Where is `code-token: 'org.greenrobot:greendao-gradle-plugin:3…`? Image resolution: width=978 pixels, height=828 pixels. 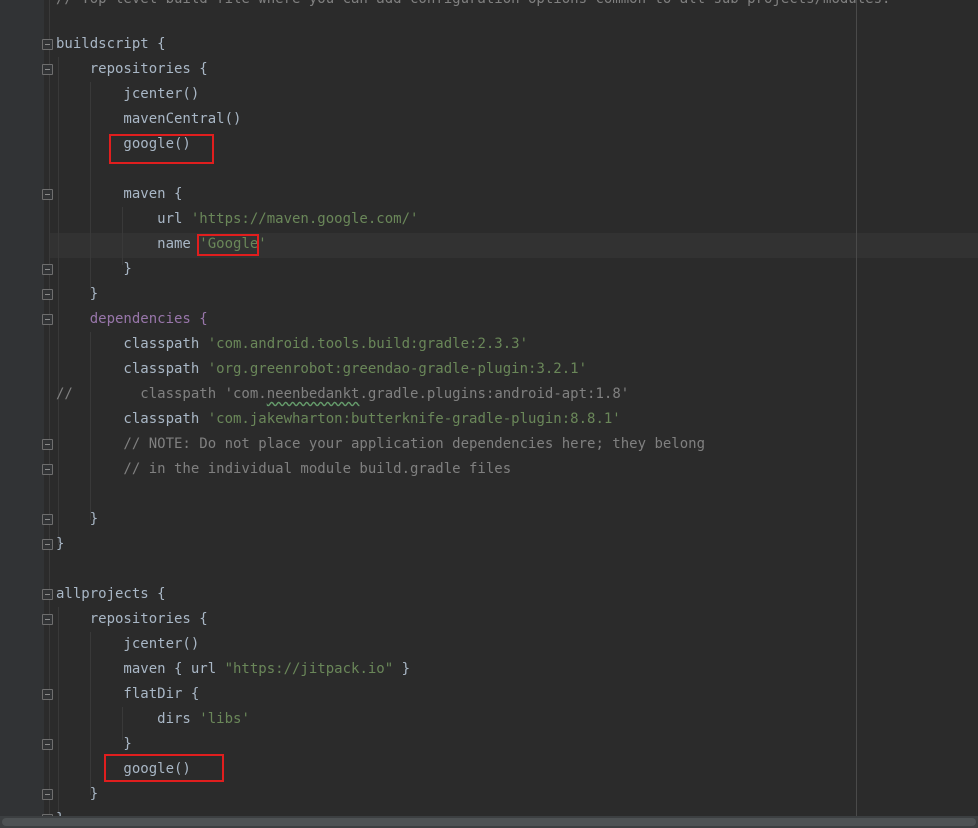 code-token: 'org.greenrobot:greendao-gradle-plugin:3… is located at coordinates (397, 369).